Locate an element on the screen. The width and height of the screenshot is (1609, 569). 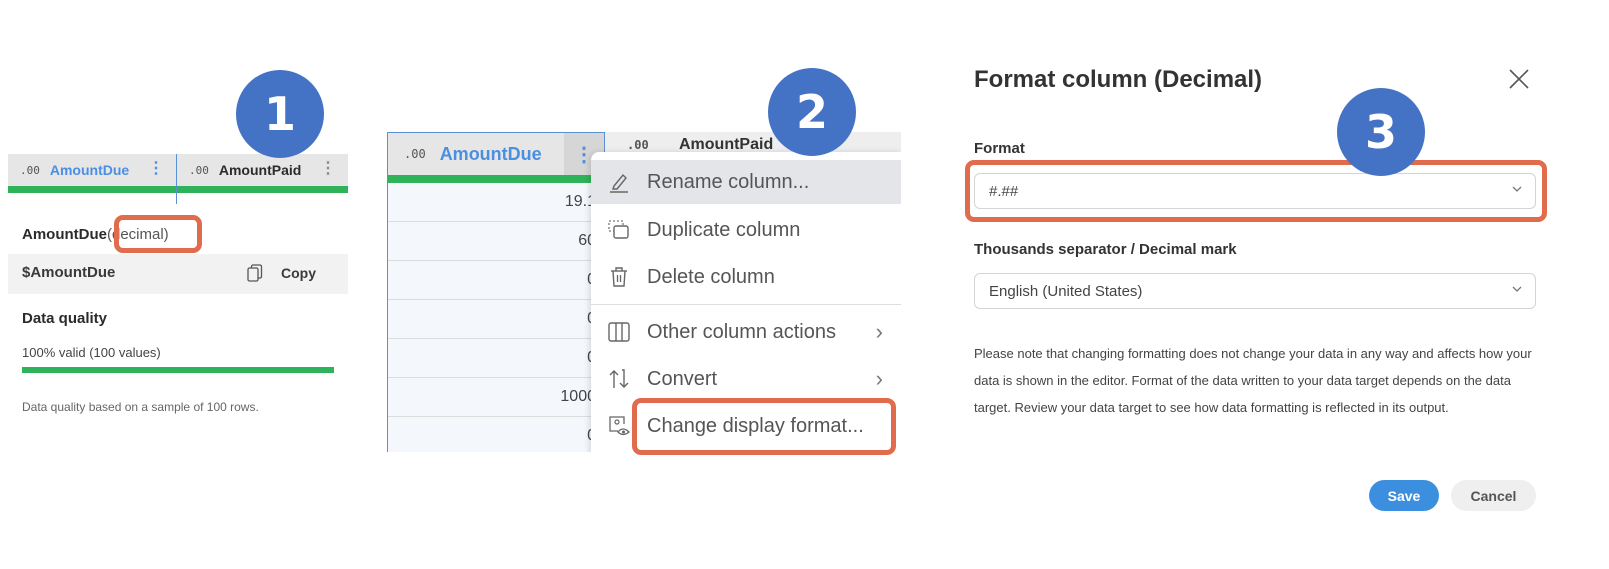
menu-item-label: Delete column is located at coordinates (711, 276).